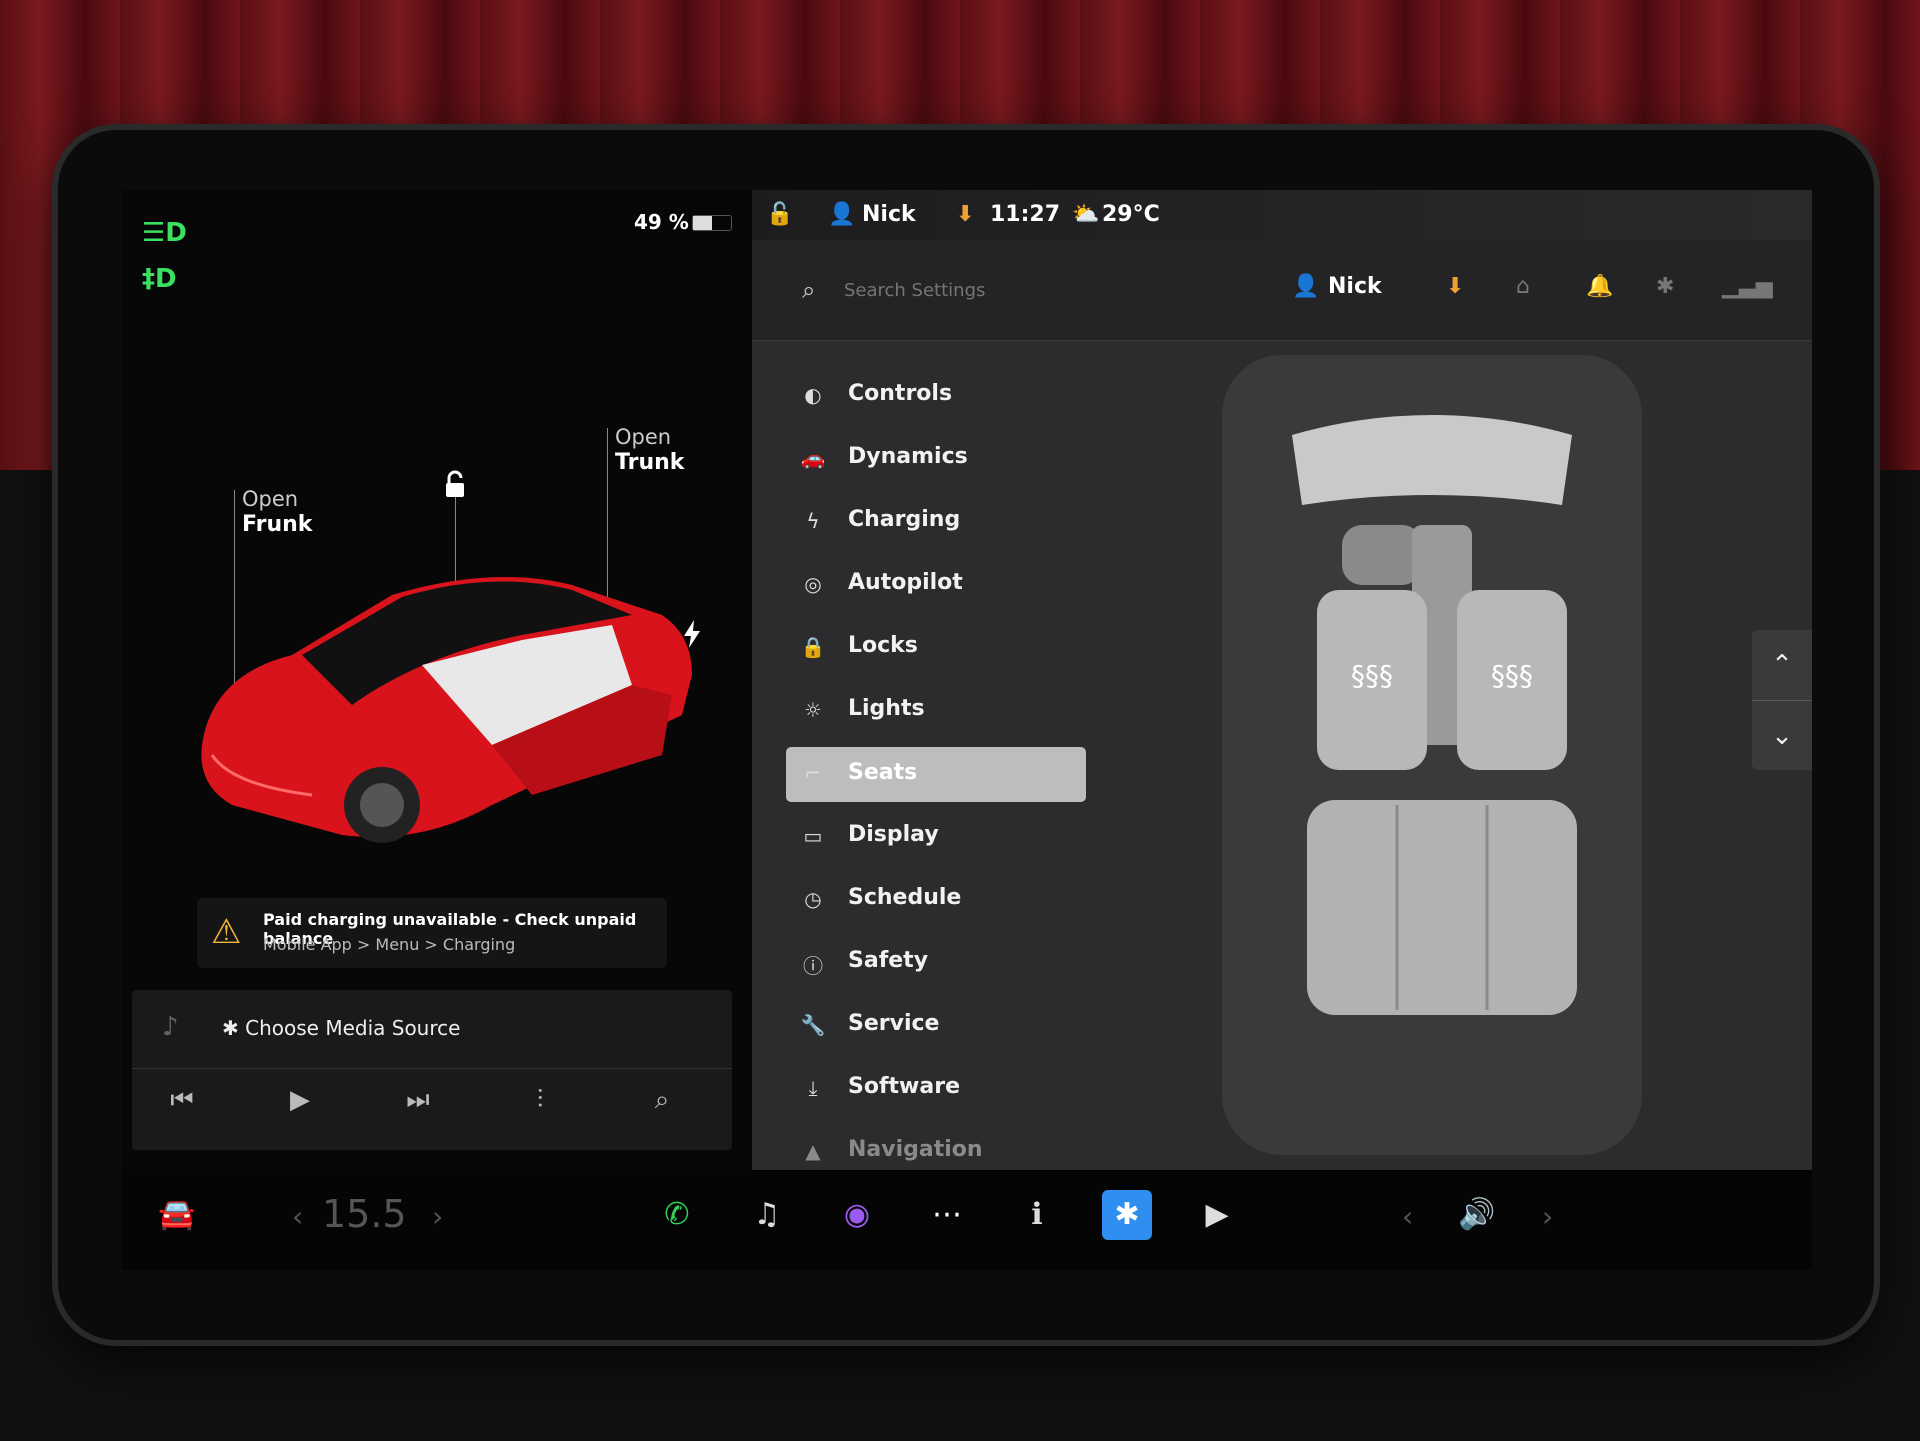 The width and height of the screenshot is (1920, 1441). I want to click on menu-item-safety: ⓘ Safety, so click(936, 963).